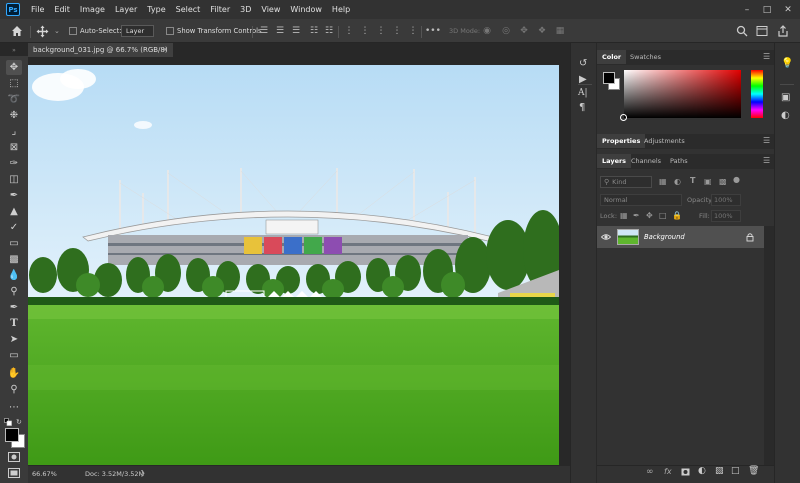  I want to click on fill-input: 100%, so click(726, 216).